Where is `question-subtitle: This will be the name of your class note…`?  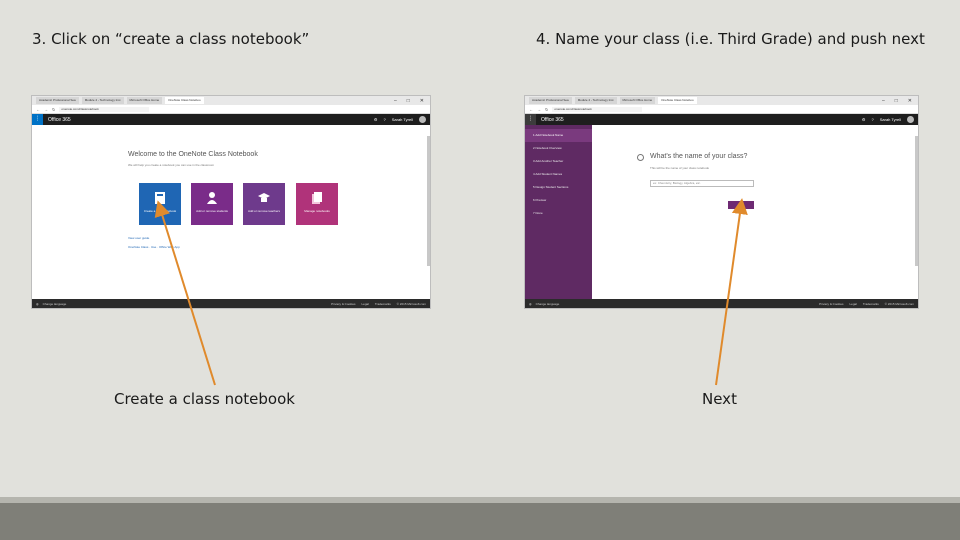
question-subtitle: This will be the name of your class note… is located at coordinates (680, 168).